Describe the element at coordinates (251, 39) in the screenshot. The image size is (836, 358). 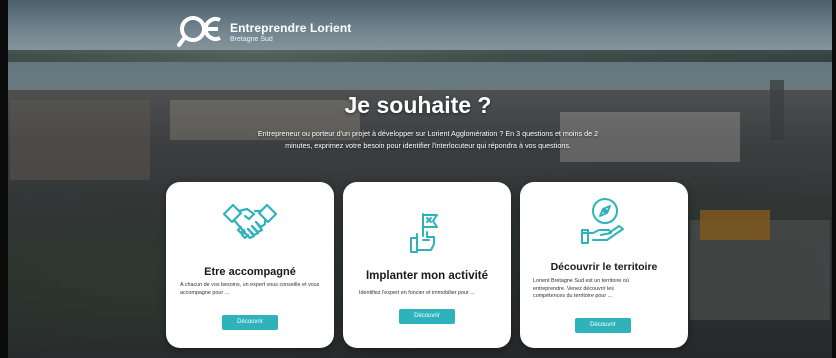
I see `logo-subtitle: Bretagne Sud` at that location.